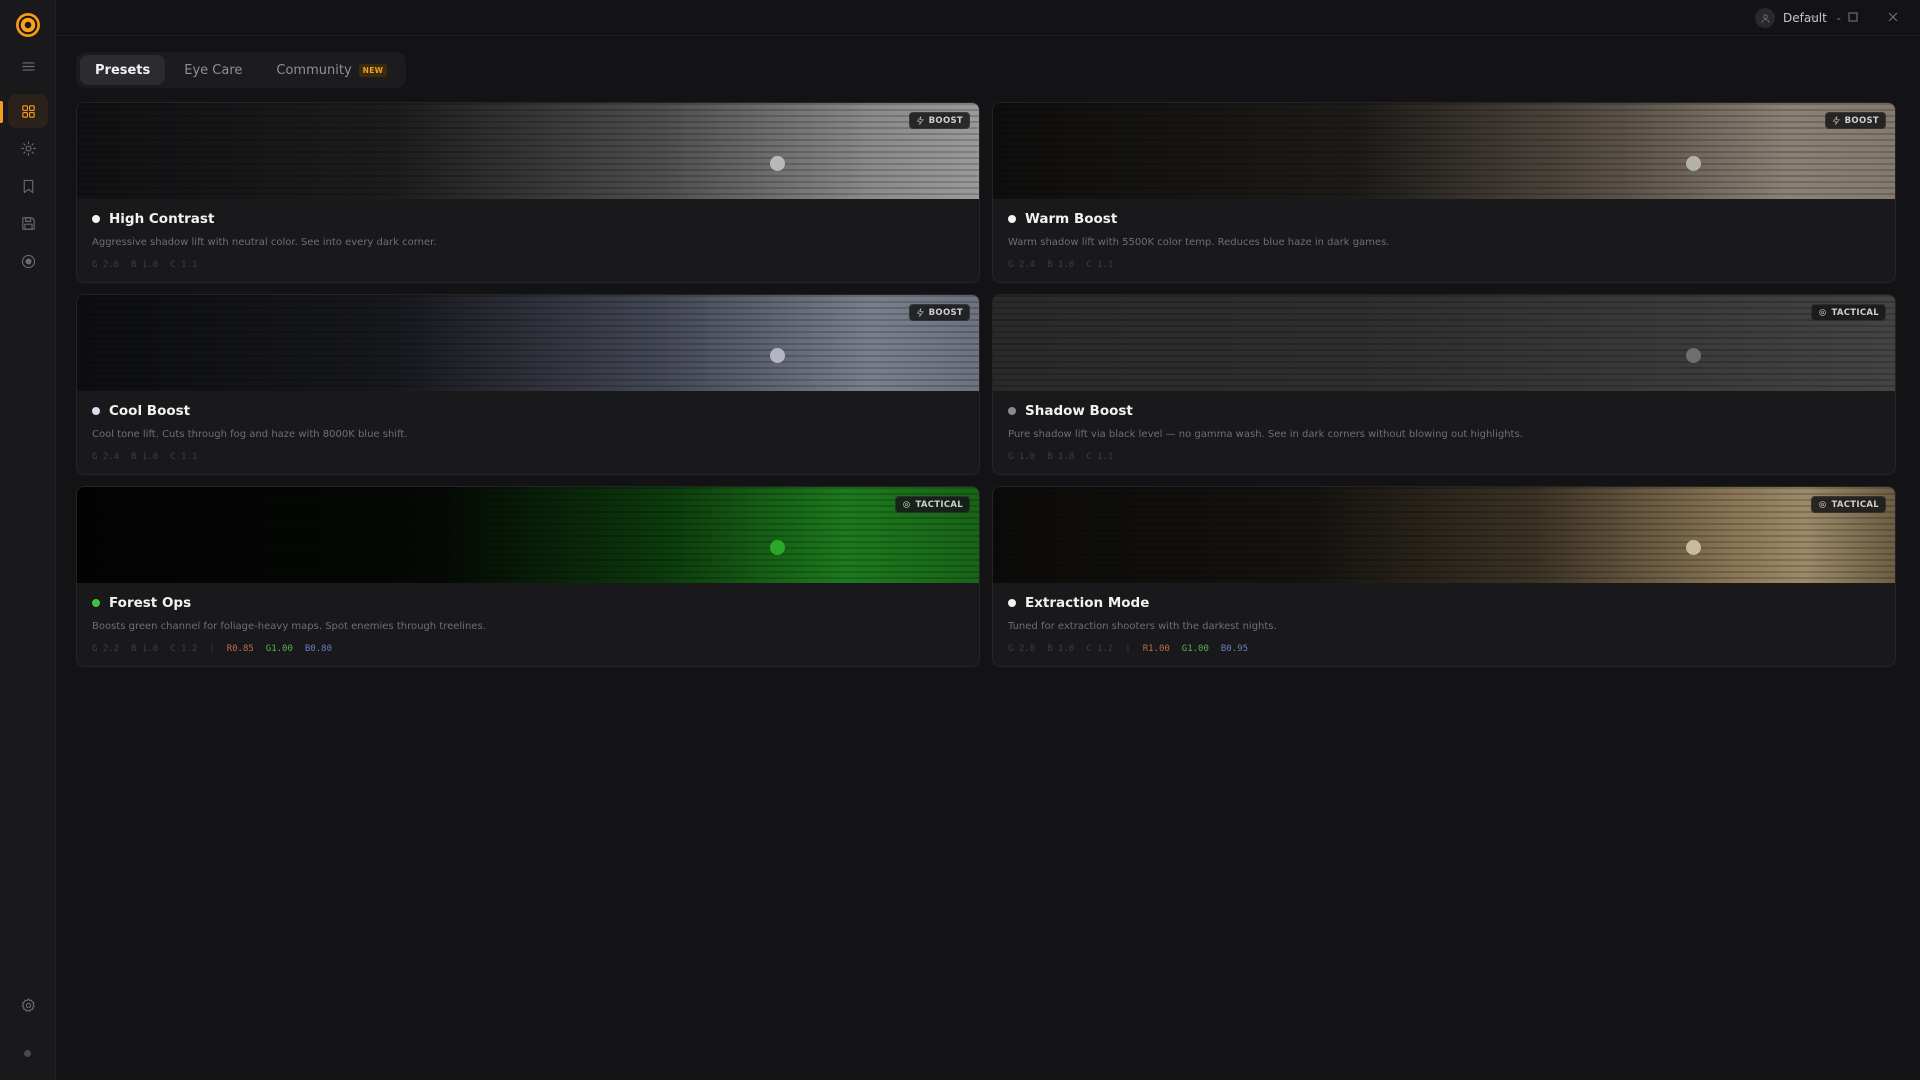  I want to click on param-gamma: G 2.2, so click(106, 649).